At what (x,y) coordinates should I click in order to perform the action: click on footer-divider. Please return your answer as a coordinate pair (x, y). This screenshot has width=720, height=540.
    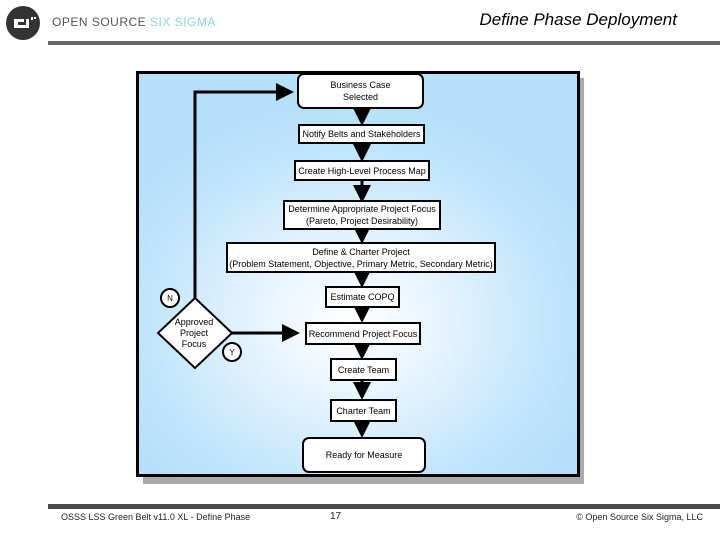
    Looking at the image, I should click on (384, 506).